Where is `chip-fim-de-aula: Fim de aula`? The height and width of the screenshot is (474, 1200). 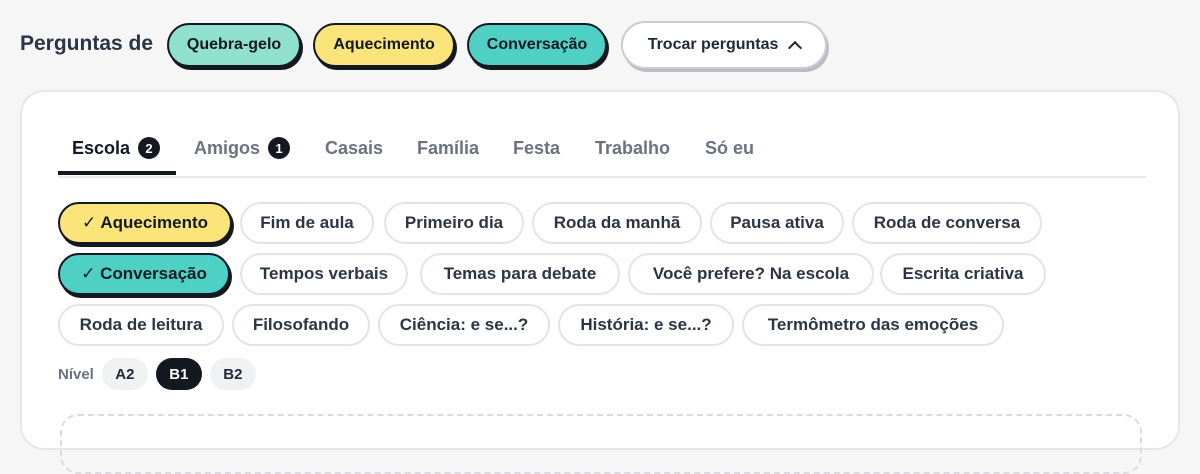 chip-fim-de-aula: Fim de aula is located at coordinates (307, 223).